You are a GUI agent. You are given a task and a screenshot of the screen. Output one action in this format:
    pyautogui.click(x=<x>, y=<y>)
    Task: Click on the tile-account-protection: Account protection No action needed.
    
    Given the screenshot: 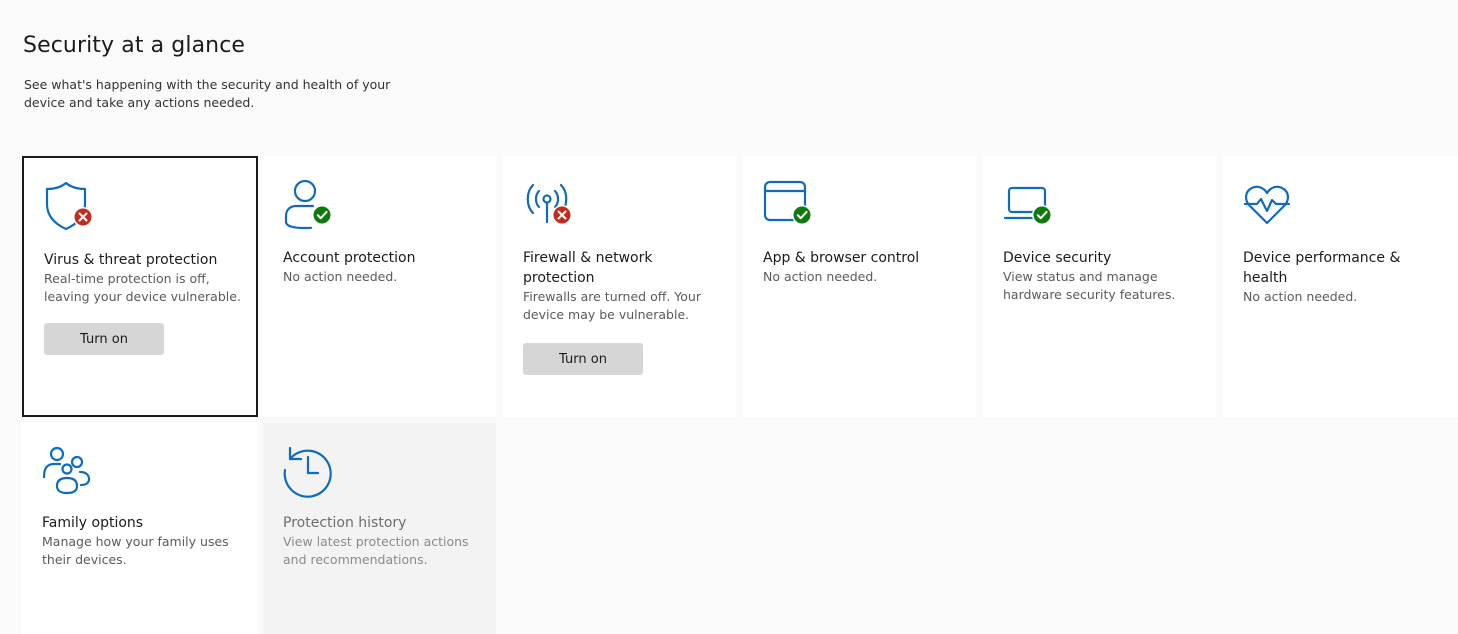 What is the action you would take?
    pyautogui.click(x=379, y=286)
    